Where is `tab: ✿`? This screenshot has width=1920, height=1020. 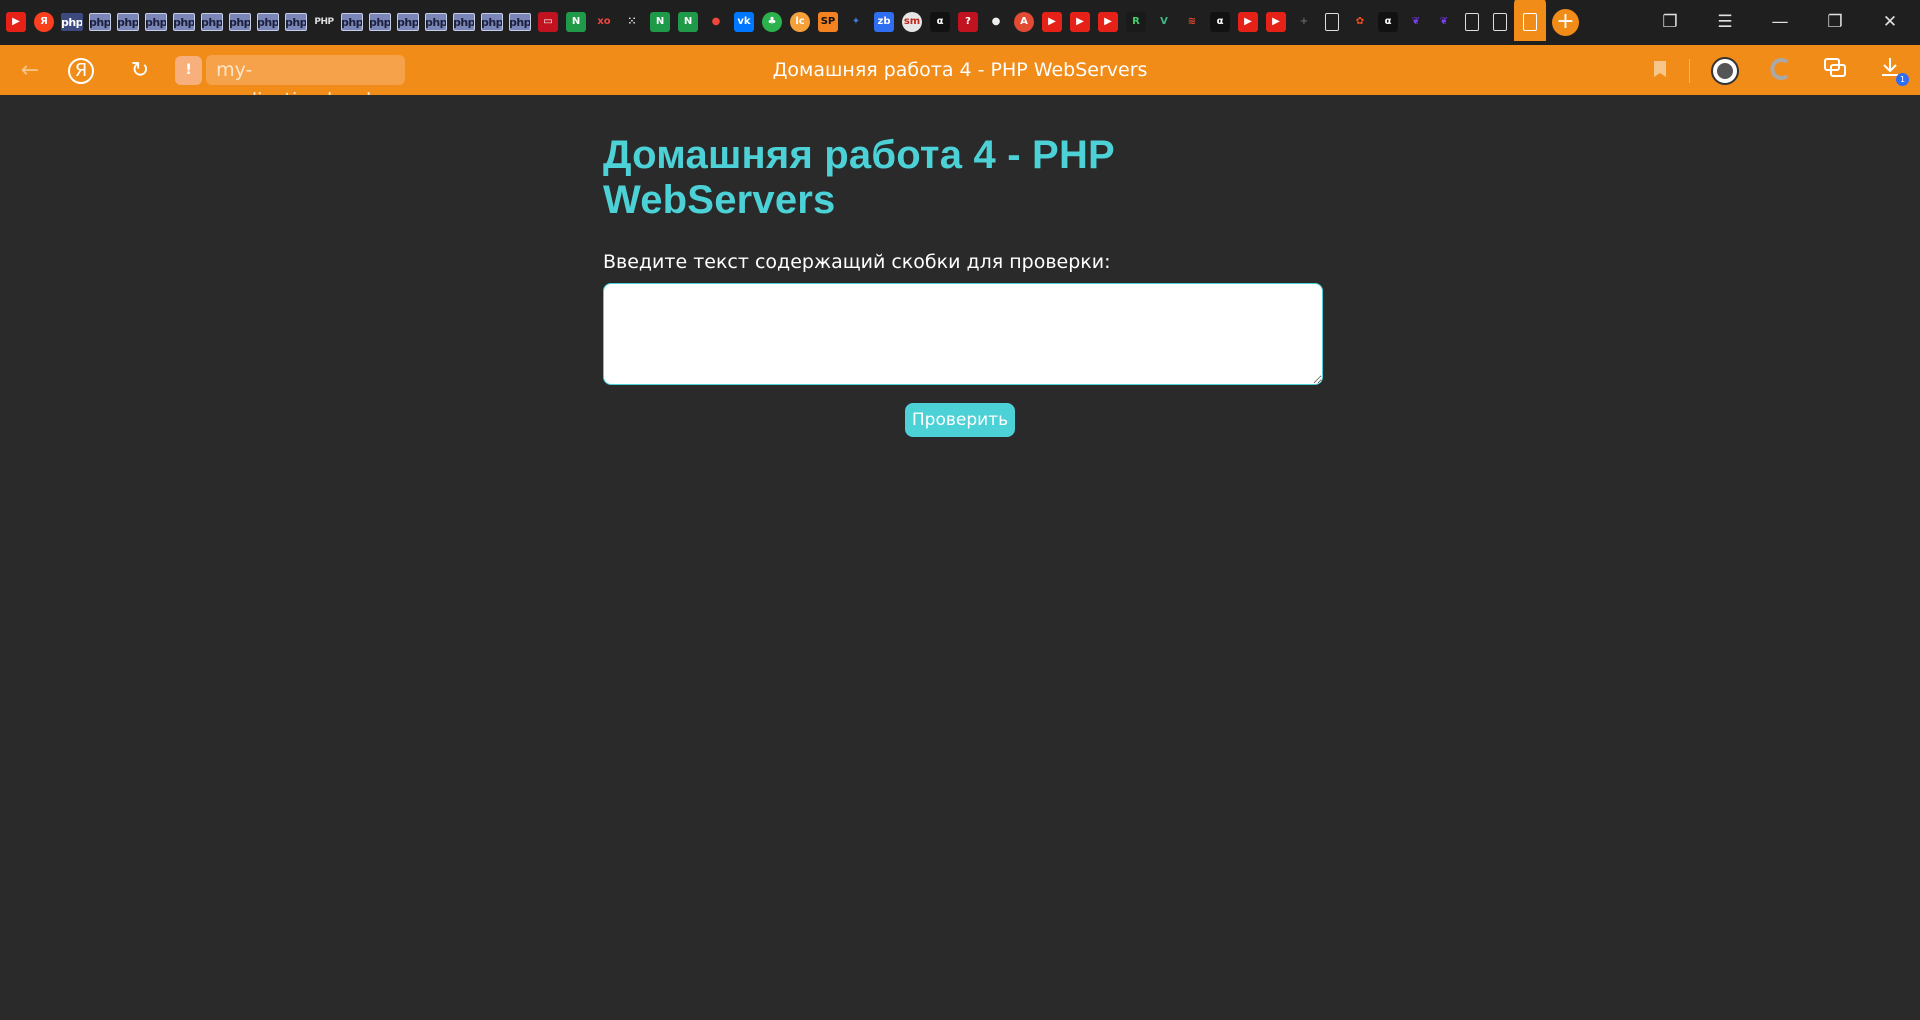 tab: ✿ is located at coordinates (1360, 22).